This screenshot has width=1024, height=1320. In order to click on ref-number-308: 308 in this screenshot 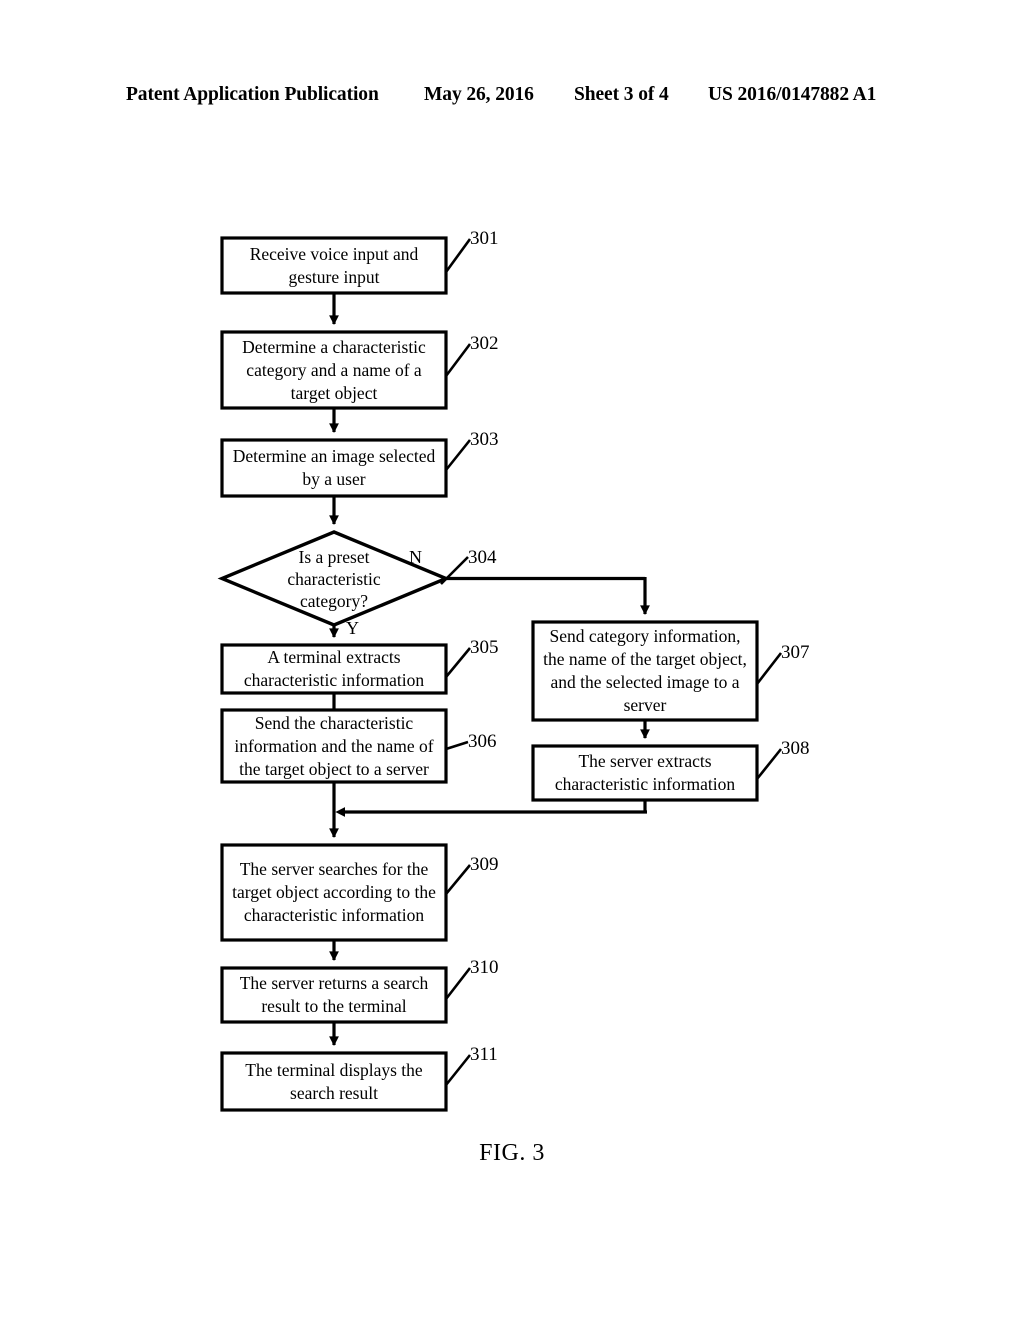, I will do `click(795, 748)`.